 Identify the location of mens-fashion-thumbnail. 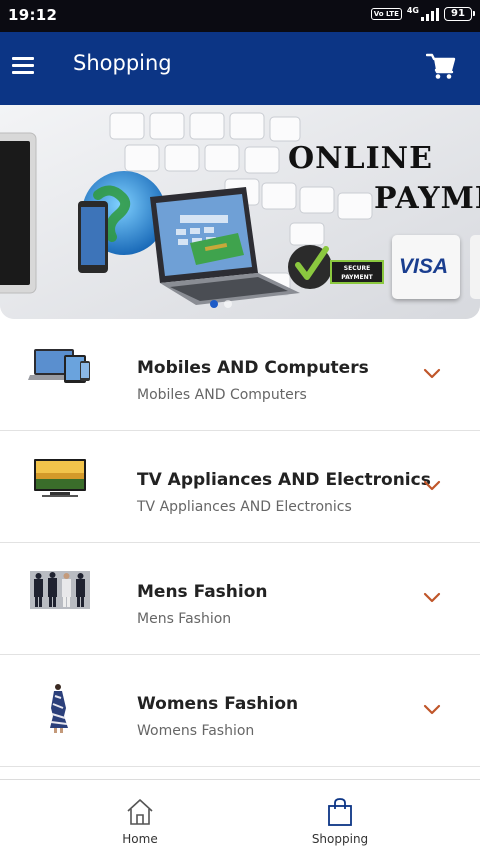
(60, 590).